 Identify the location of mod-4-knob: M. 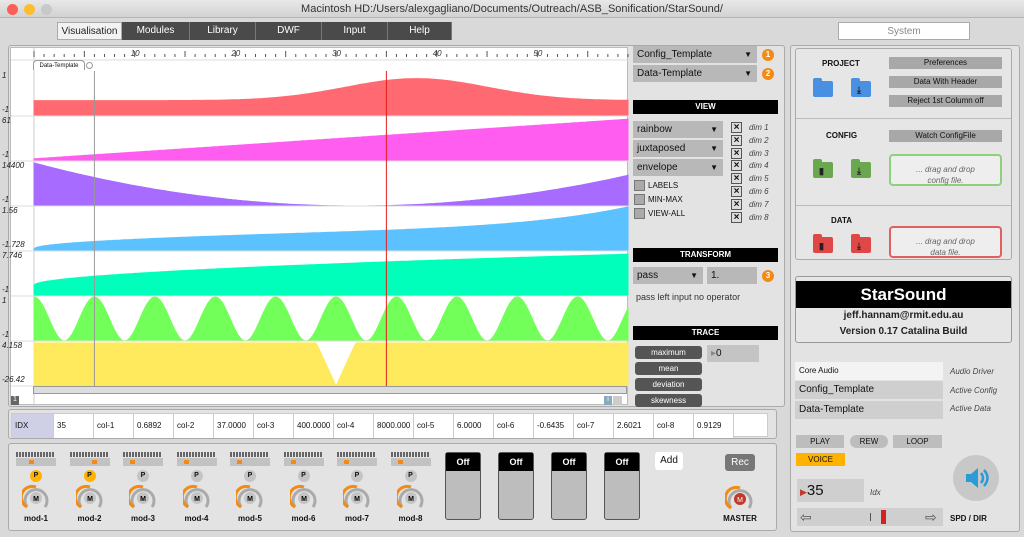
(196, 498).